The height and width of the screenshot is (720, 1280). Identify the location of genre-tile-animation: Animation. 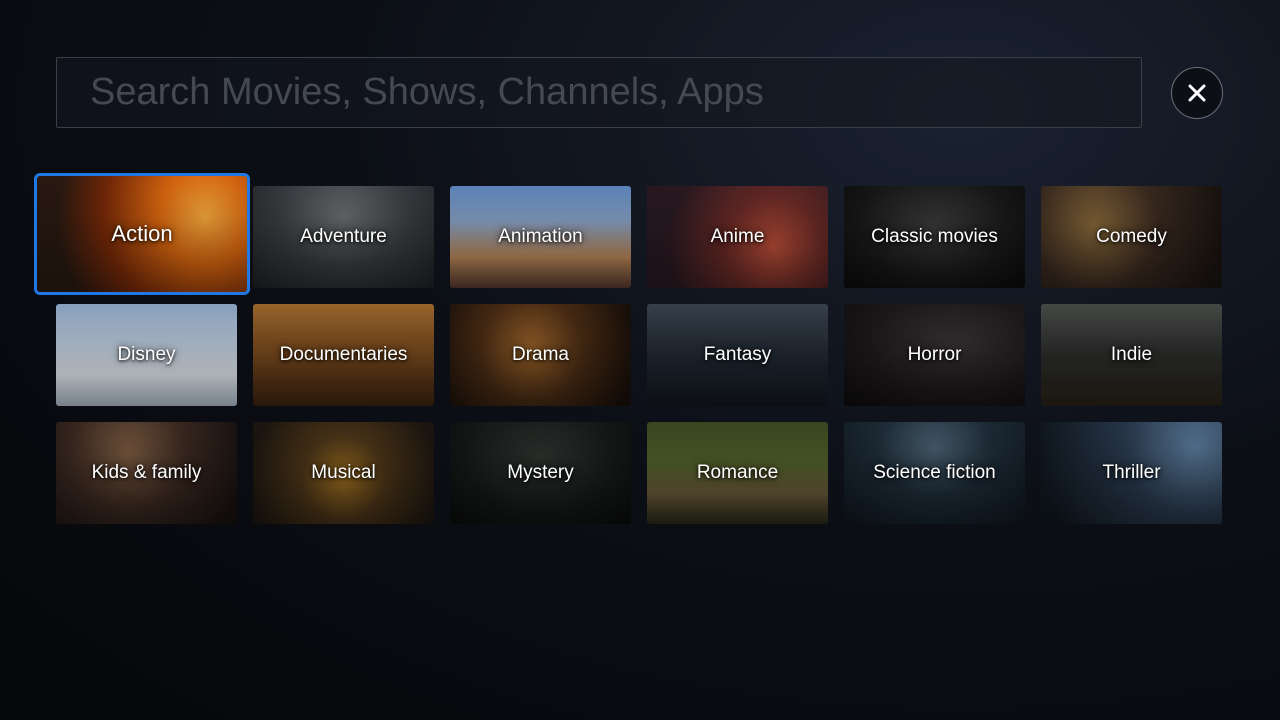
(540, 237).